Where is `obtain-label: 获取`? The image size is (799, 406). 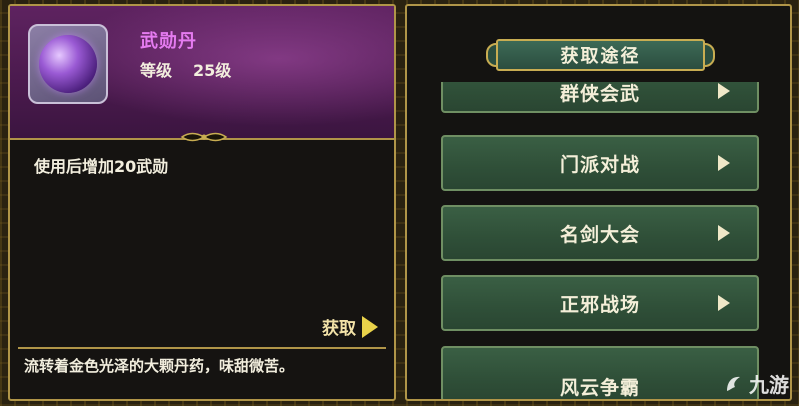 obtain-label: 获取 is located at coordinates (339, 329).